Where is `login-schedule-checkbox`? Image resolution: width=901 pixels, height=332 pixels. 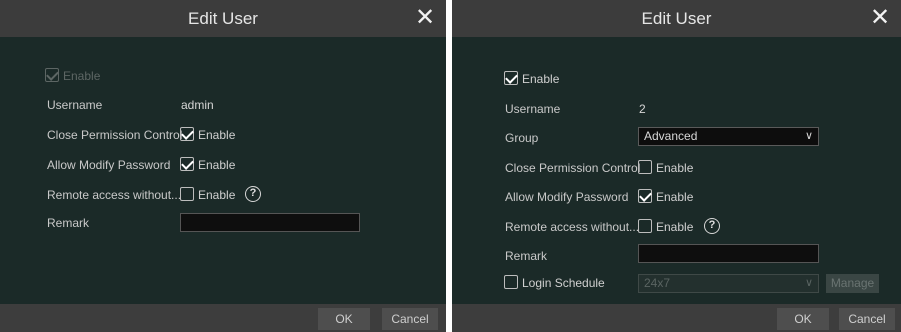
login-schedule-checkbox is located at coordinates (511, 282).